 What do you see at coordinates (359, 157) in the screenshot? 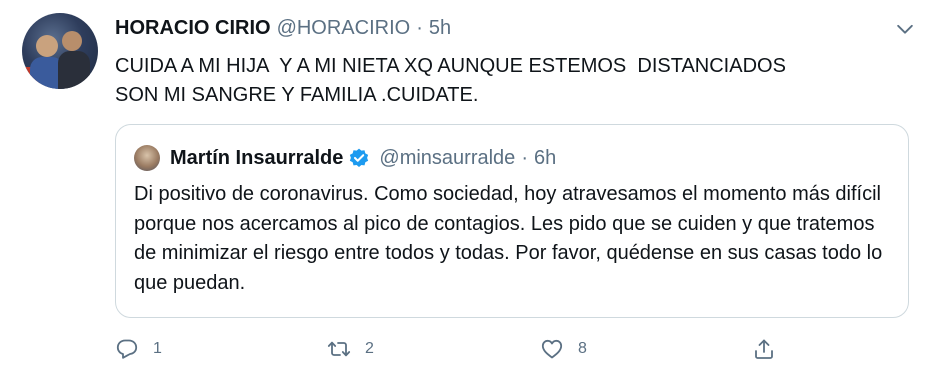
I see `verified-badge-icon` at bounding box center [359, 157].